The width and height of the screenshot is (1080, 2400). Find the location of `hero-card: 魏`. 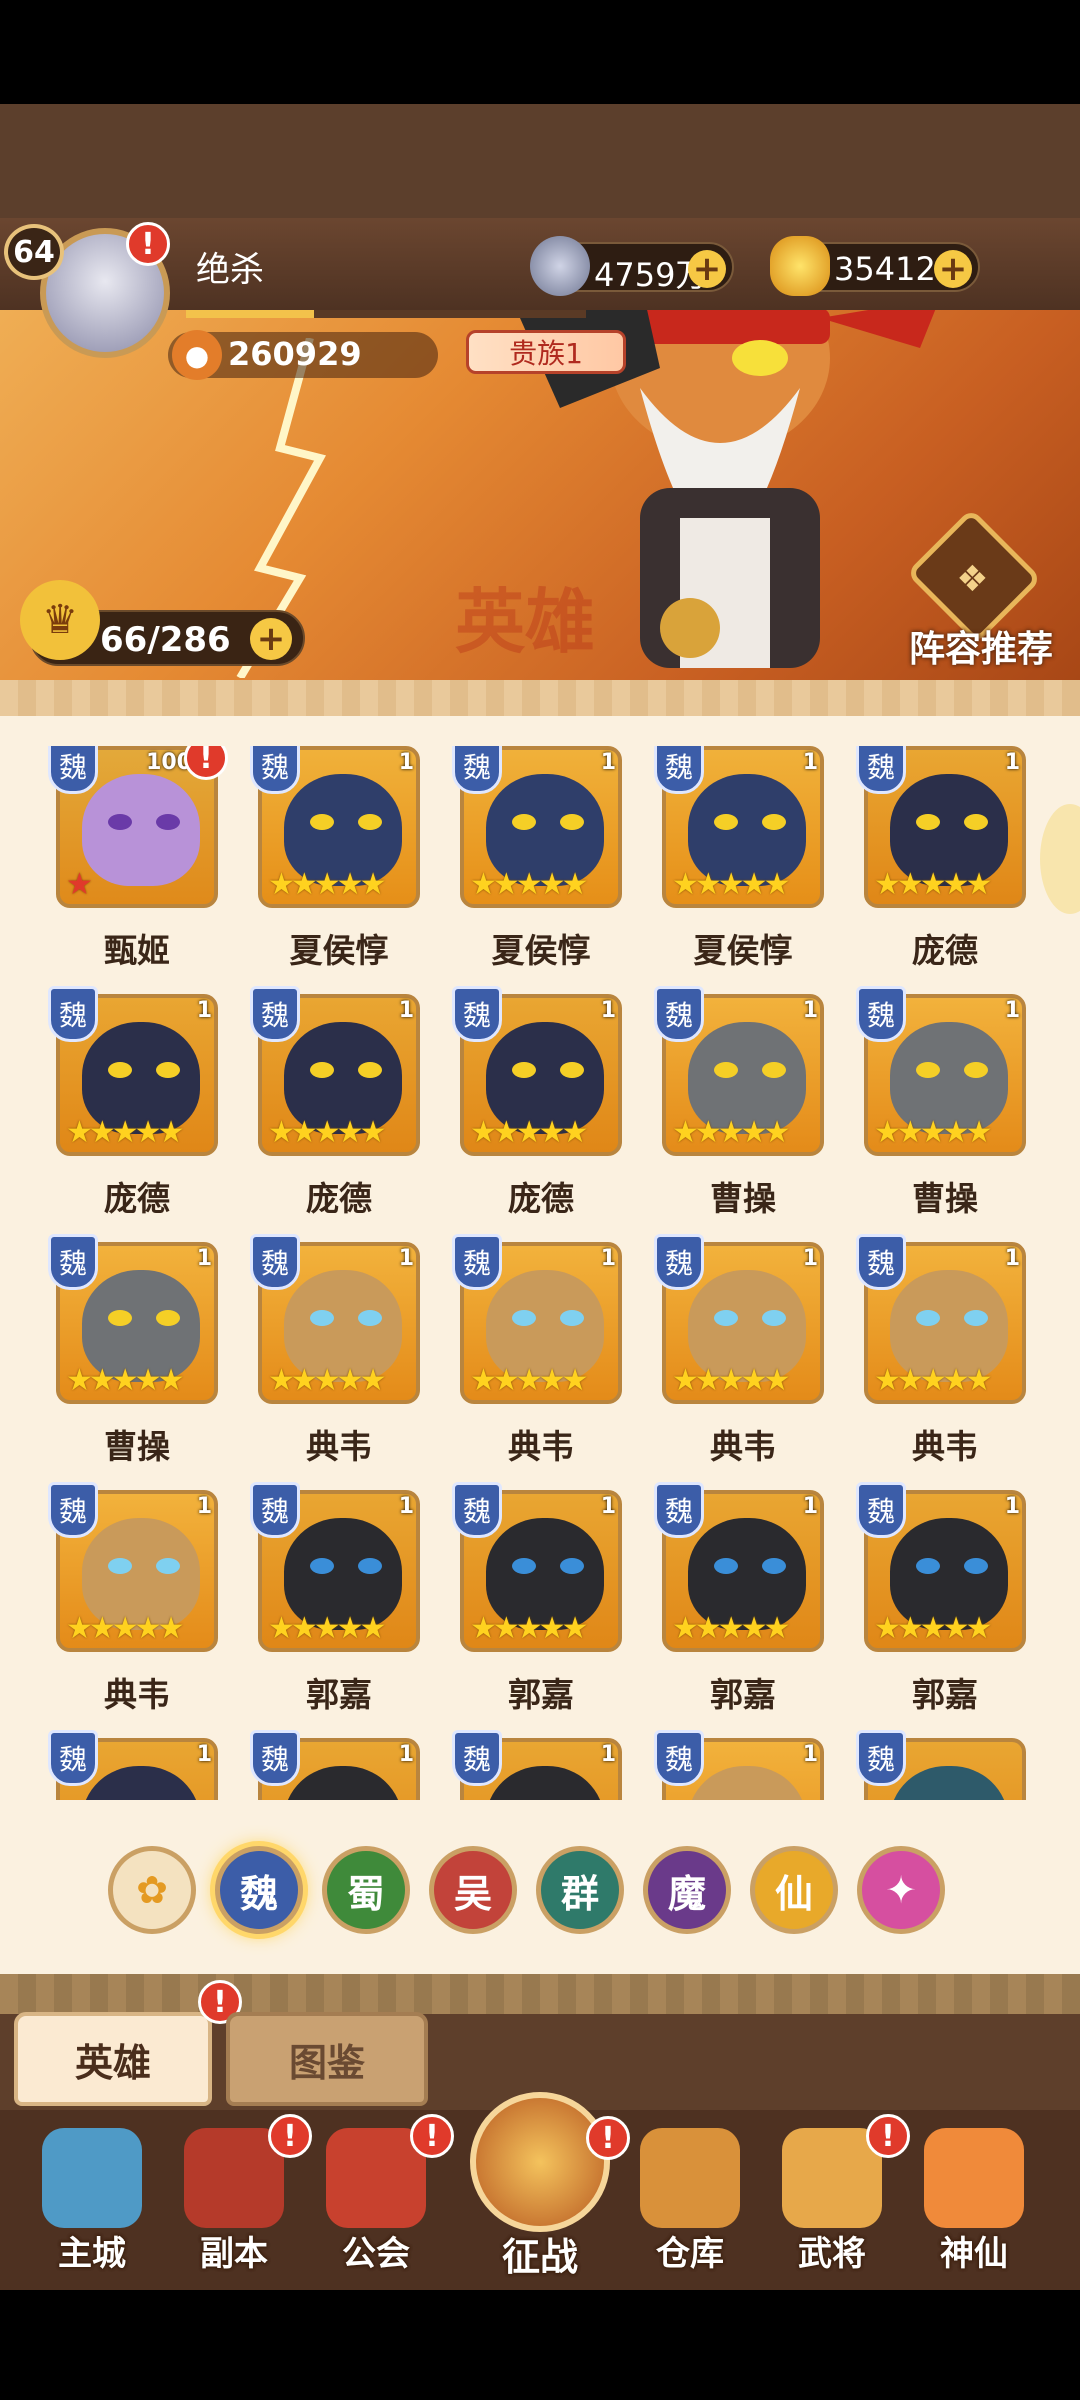

hero-card: 魏 is located at coordinates (941, 1765).